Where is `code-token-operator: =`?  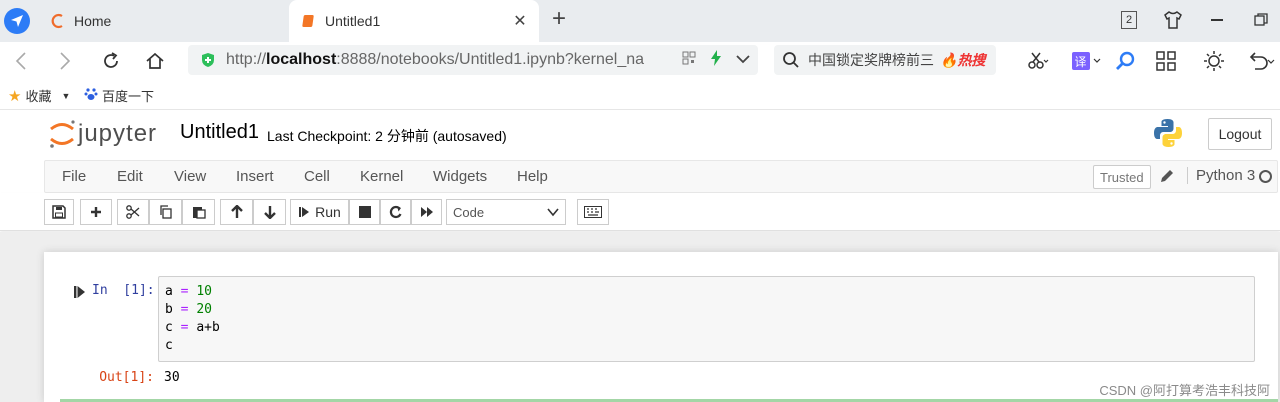 code-token-operator: = is located at coordinates (184, 291).